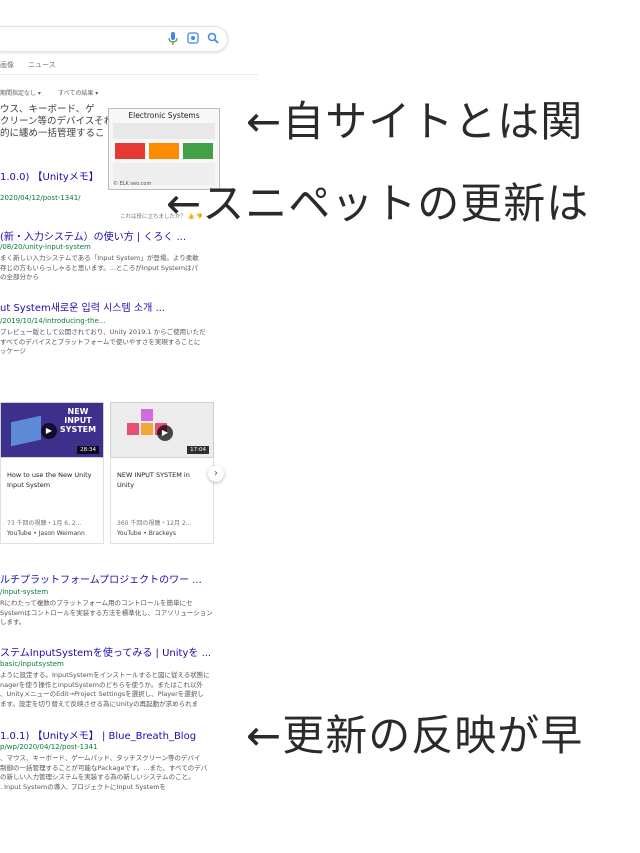  What do you see at coordinates (378, 203) in the screenshot?
I see `annotation-2: ←スニペットの更新は` at bounding box center [378, 203].